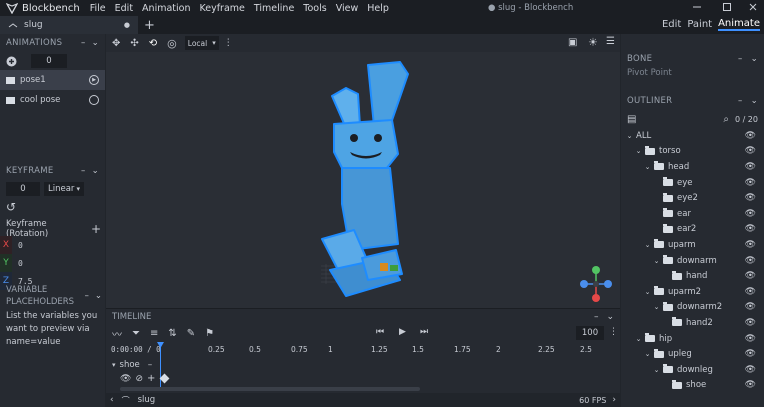 Image resolution: width=764 pixels, height=407 pixels. Describe the element at coordinates (164, 378) in the screenshot. I see `keyframe-diamond-icon` at that location.